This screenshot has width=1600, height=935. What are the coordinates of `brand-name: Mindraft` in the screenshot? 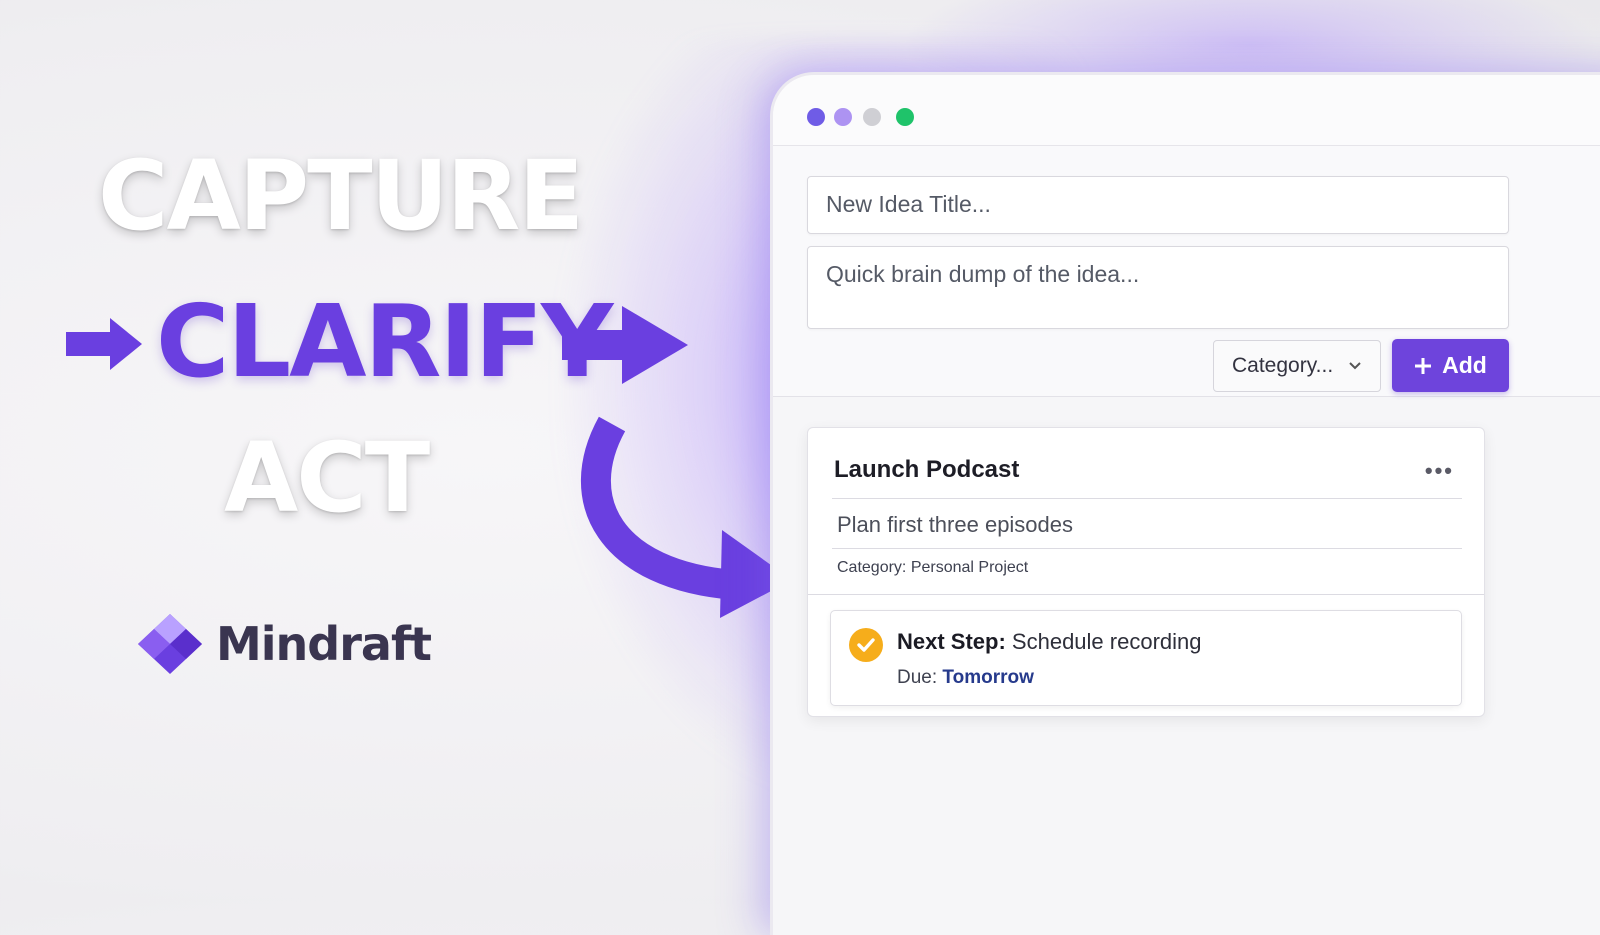 It's located at (324, 644).